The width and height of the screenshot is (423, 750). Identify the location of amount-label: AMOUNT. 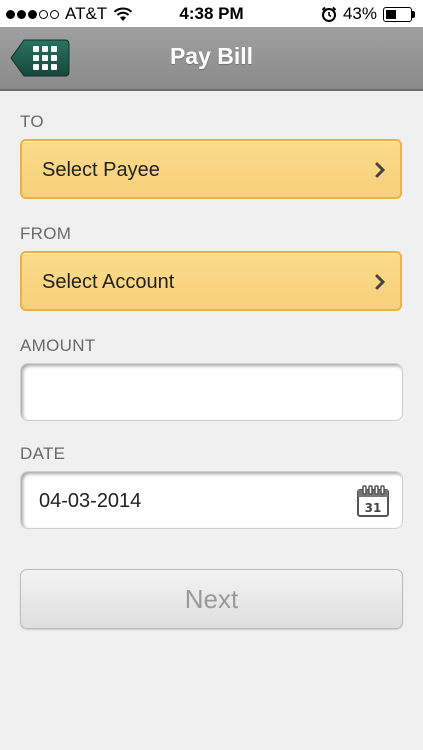
(58, 345).